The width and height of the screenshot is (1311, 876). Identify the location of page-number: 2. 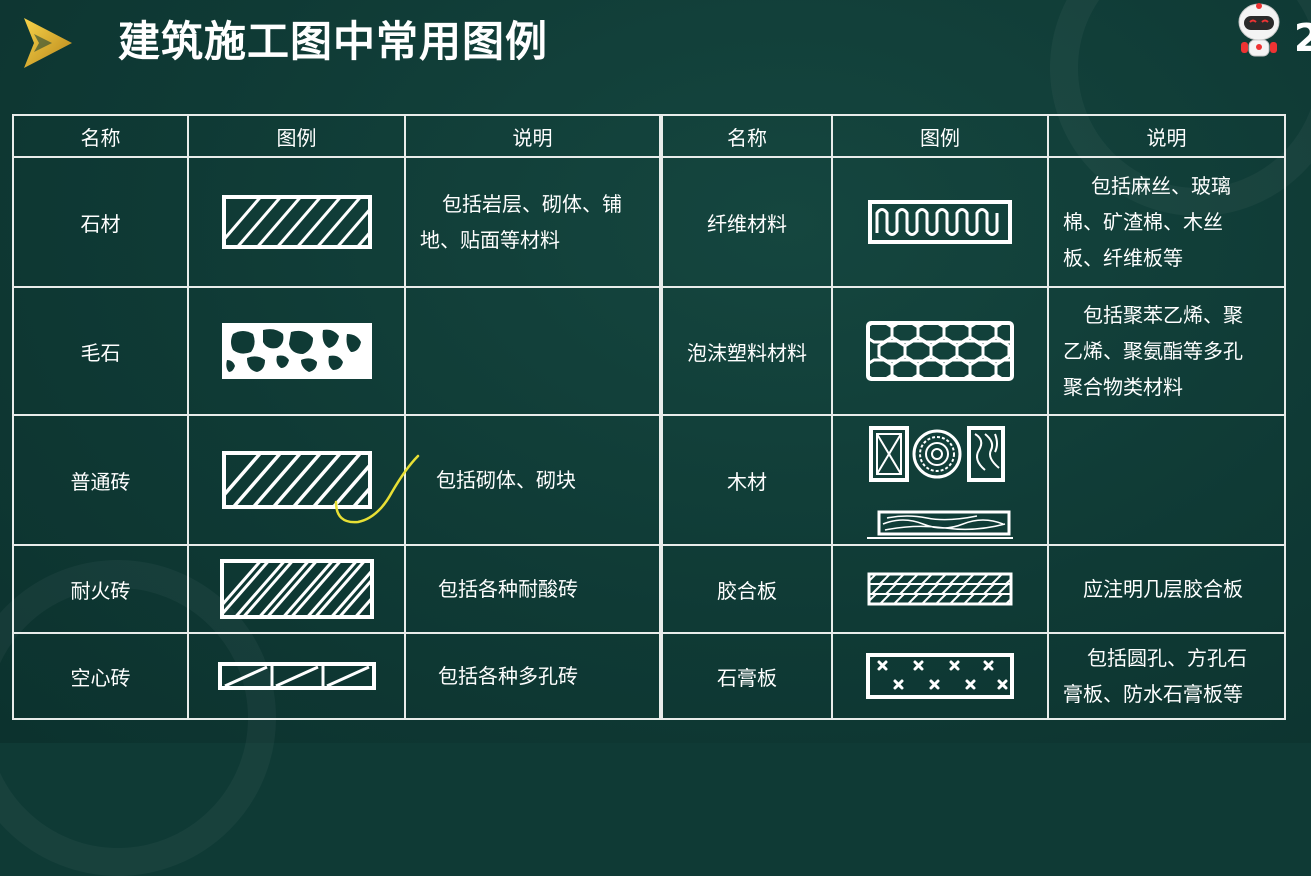
(1302, 38).